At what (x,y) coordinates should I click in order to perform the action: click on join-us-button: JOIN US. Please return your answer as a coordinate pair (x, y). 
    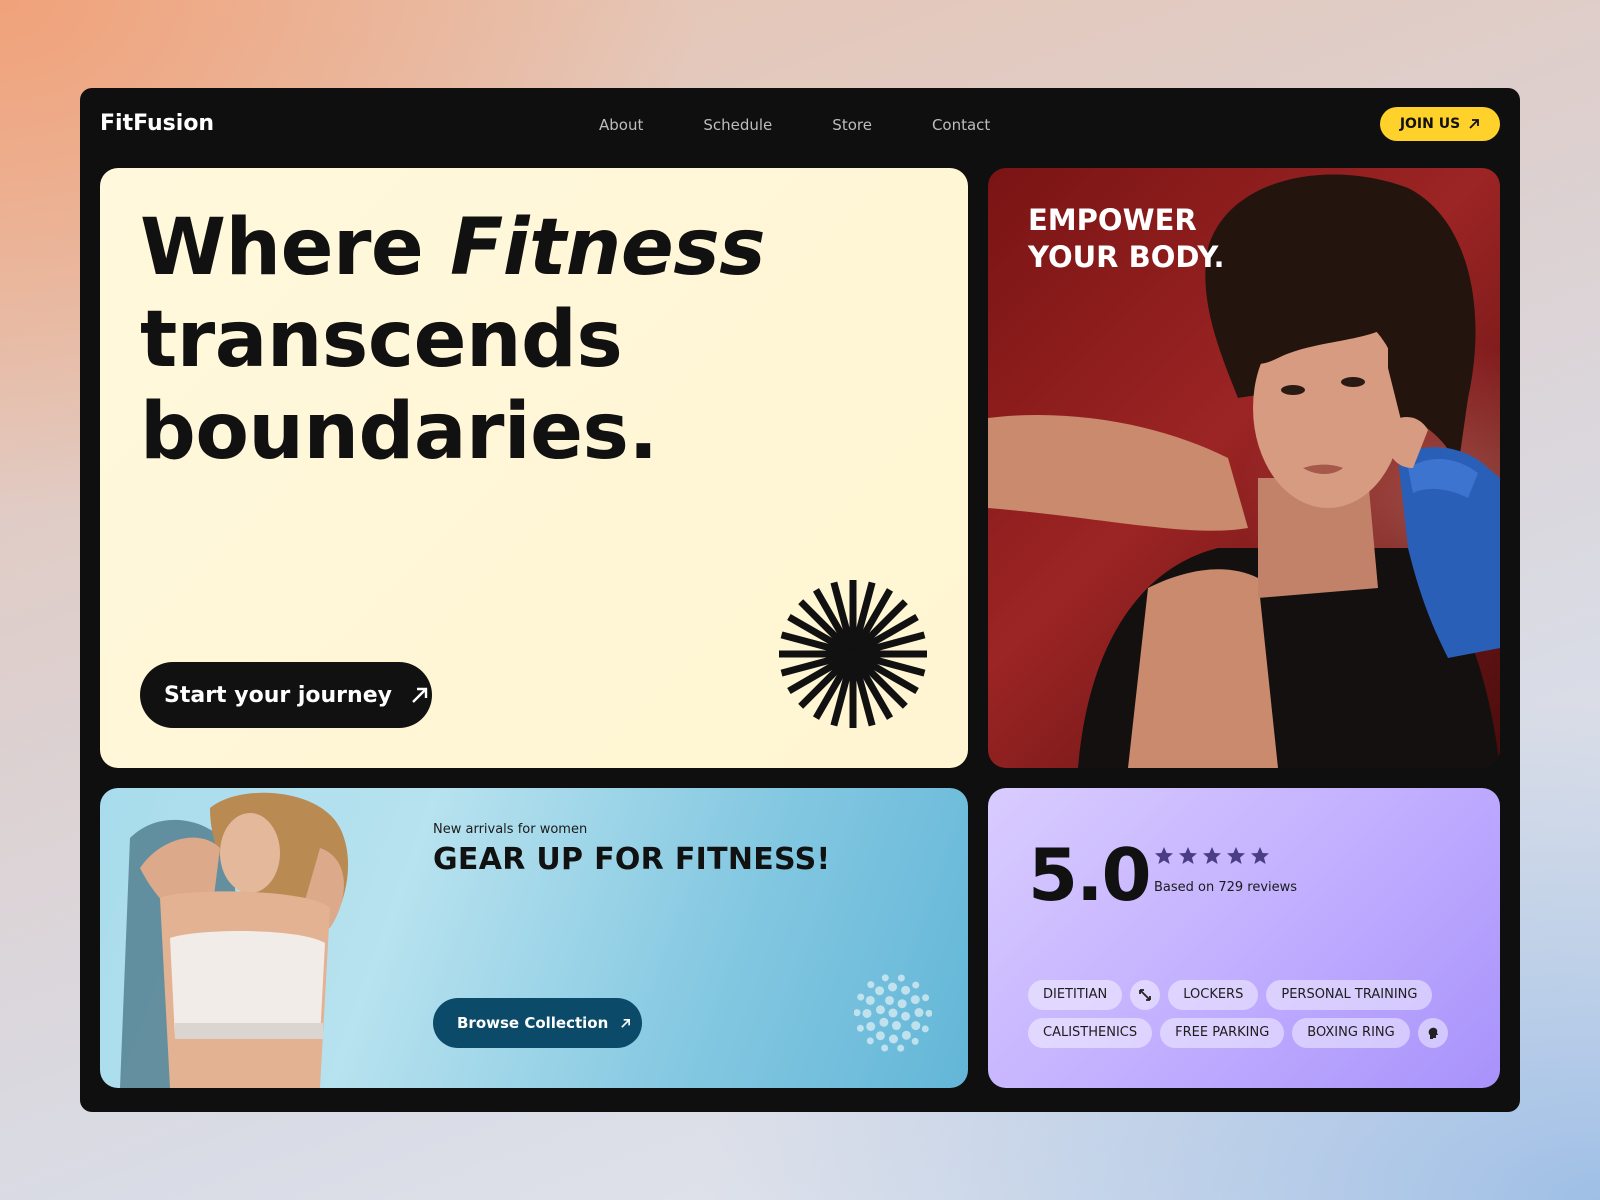
    Looking at the image, I should click on (1440, 124).